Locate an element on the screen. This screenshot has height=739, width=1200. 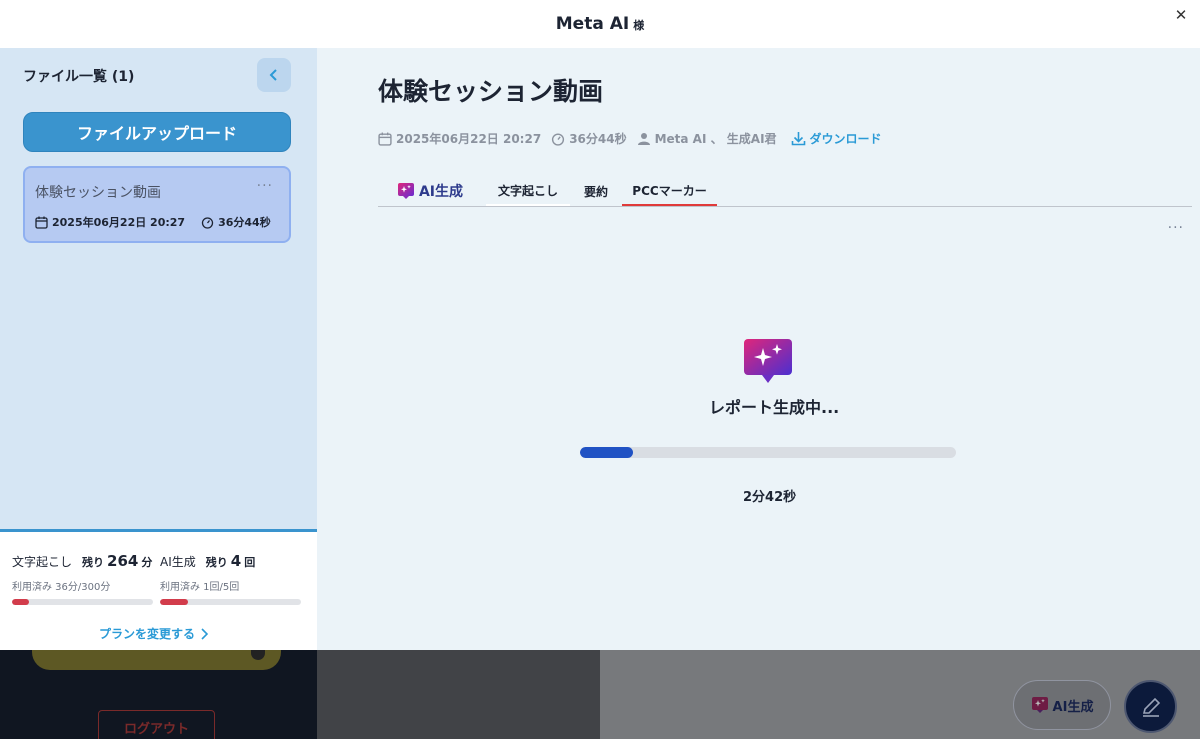
ai-remaining-prefix: 残り is located at coordinates (216, 562).